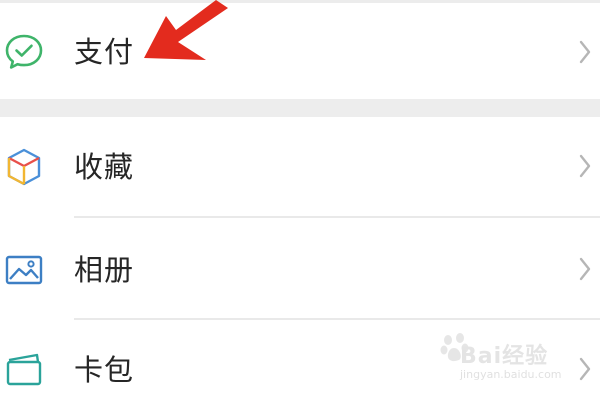 This screenshot has width=600, height=420. What do you see at coordinates (300, 108) in the screenshot?
I see `section-separator` at bounding box center [300, 108].